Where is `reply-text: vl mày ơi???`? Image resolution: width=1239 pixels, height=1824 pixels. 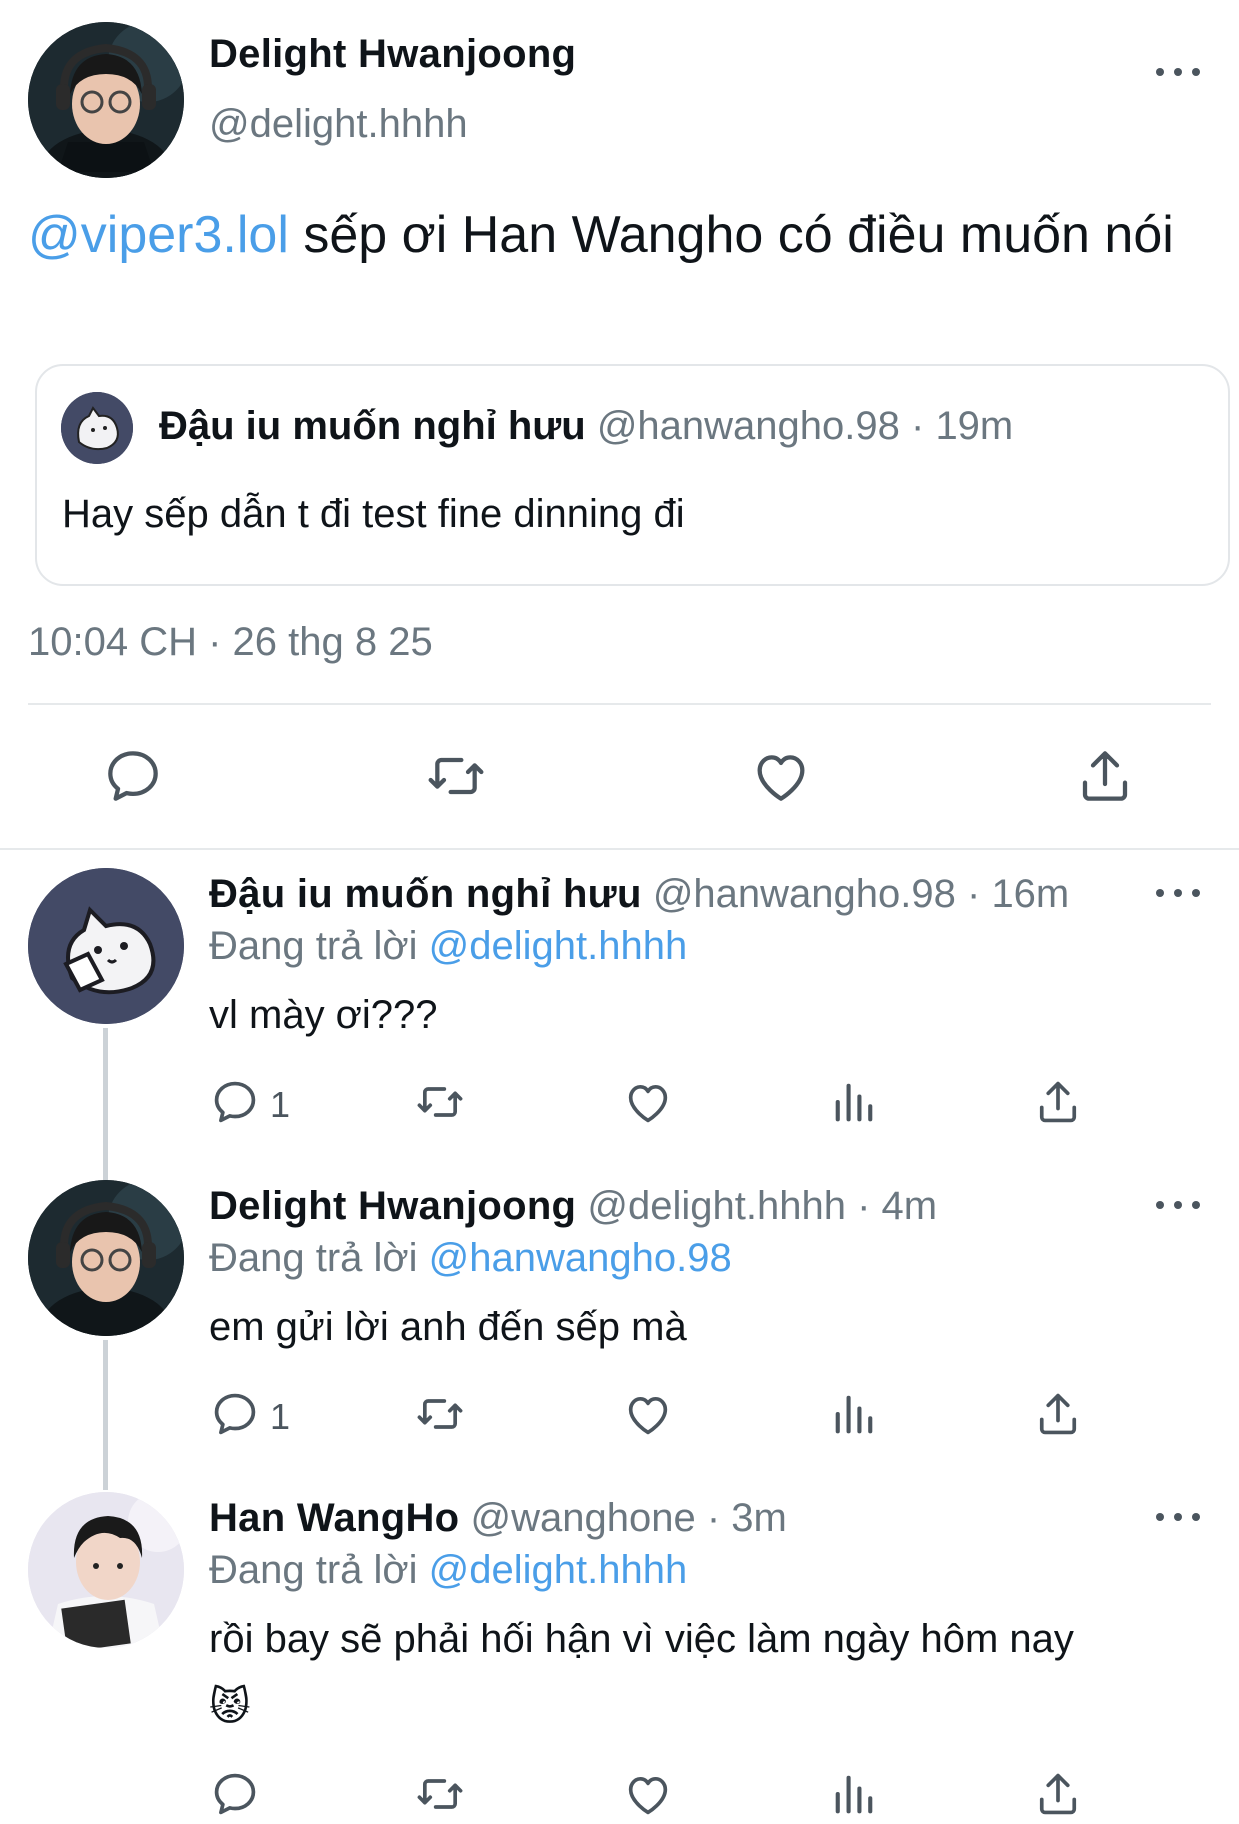 reply-text: vl mày ơi??? is located at coordinates (323, 1015).